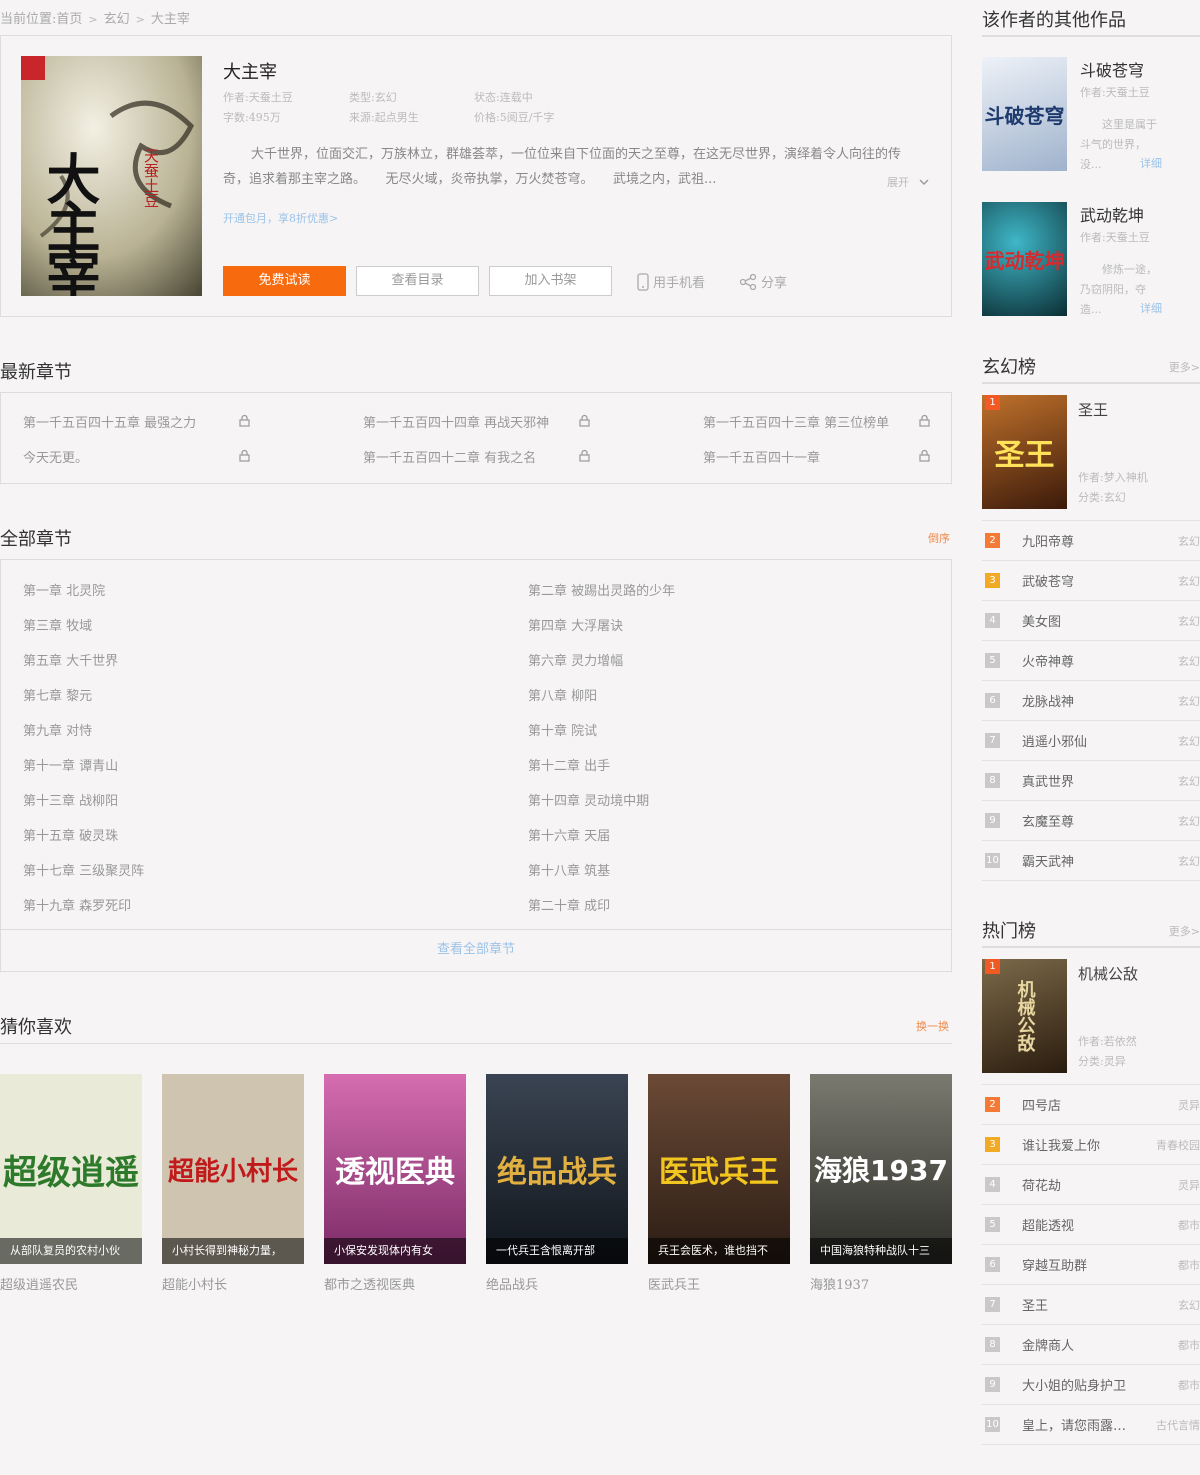 The height and width of the screenshot is (1475, 1200). I want to click on rank-row: 10 皇上，请您雨露… 古代言情, so click(1091, 1425).